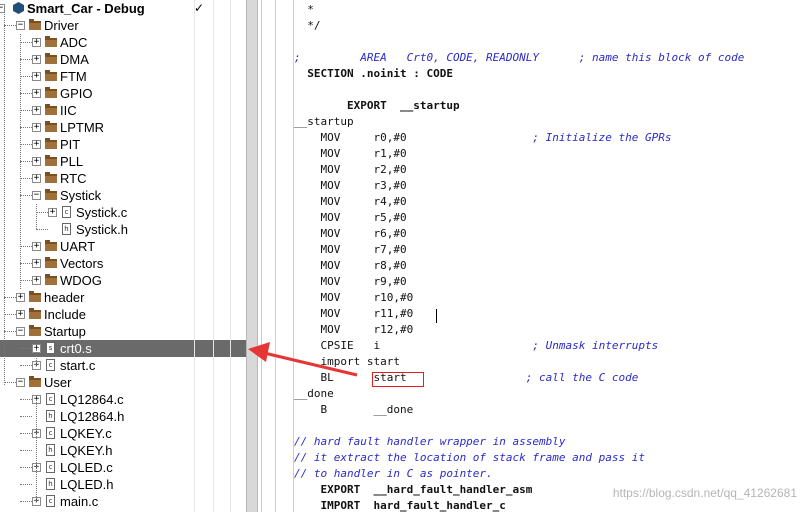  Describe the element at coordinates (123, 280) in the screenshot. I see `tree-item: + WDOG` at that location.